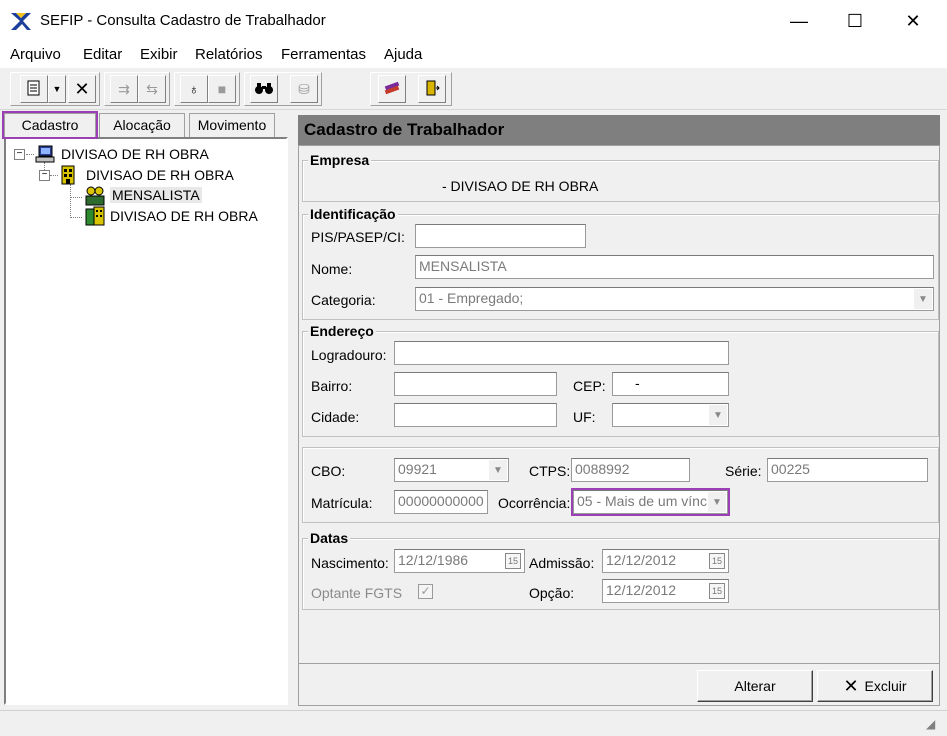 This screenshot has width=947, height=736. Describe the element at coordinates (913, 21) in the screenshot. I see `close-window-button: ✕` at that location.